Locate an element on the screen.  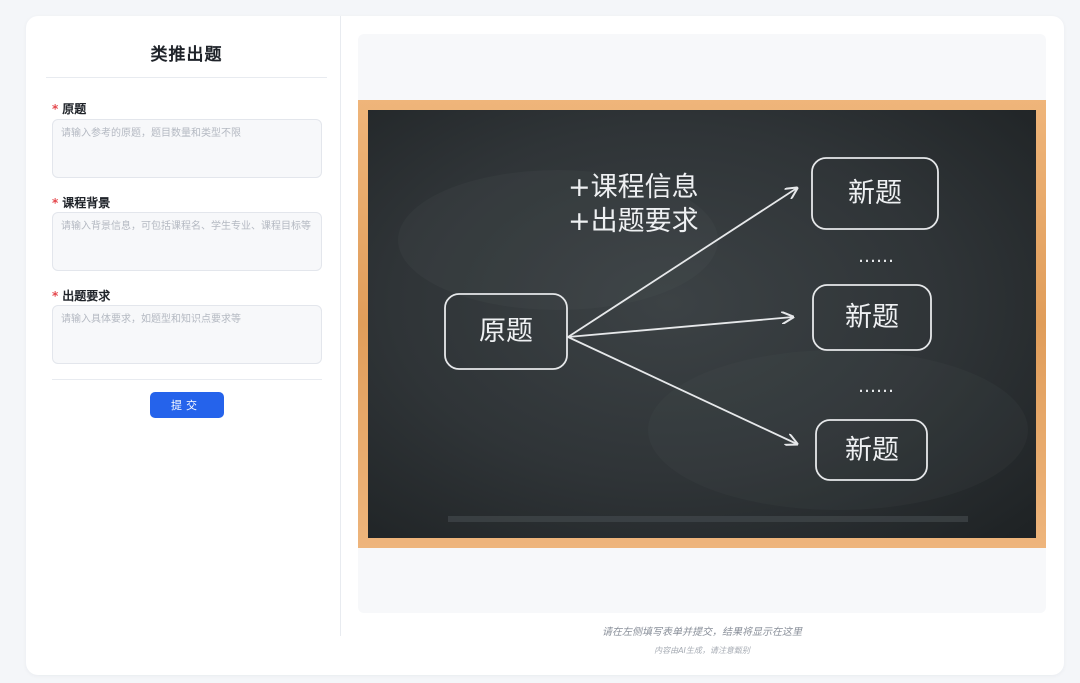
original-question-label-text: 原题 is located at coordinates (74, 109).